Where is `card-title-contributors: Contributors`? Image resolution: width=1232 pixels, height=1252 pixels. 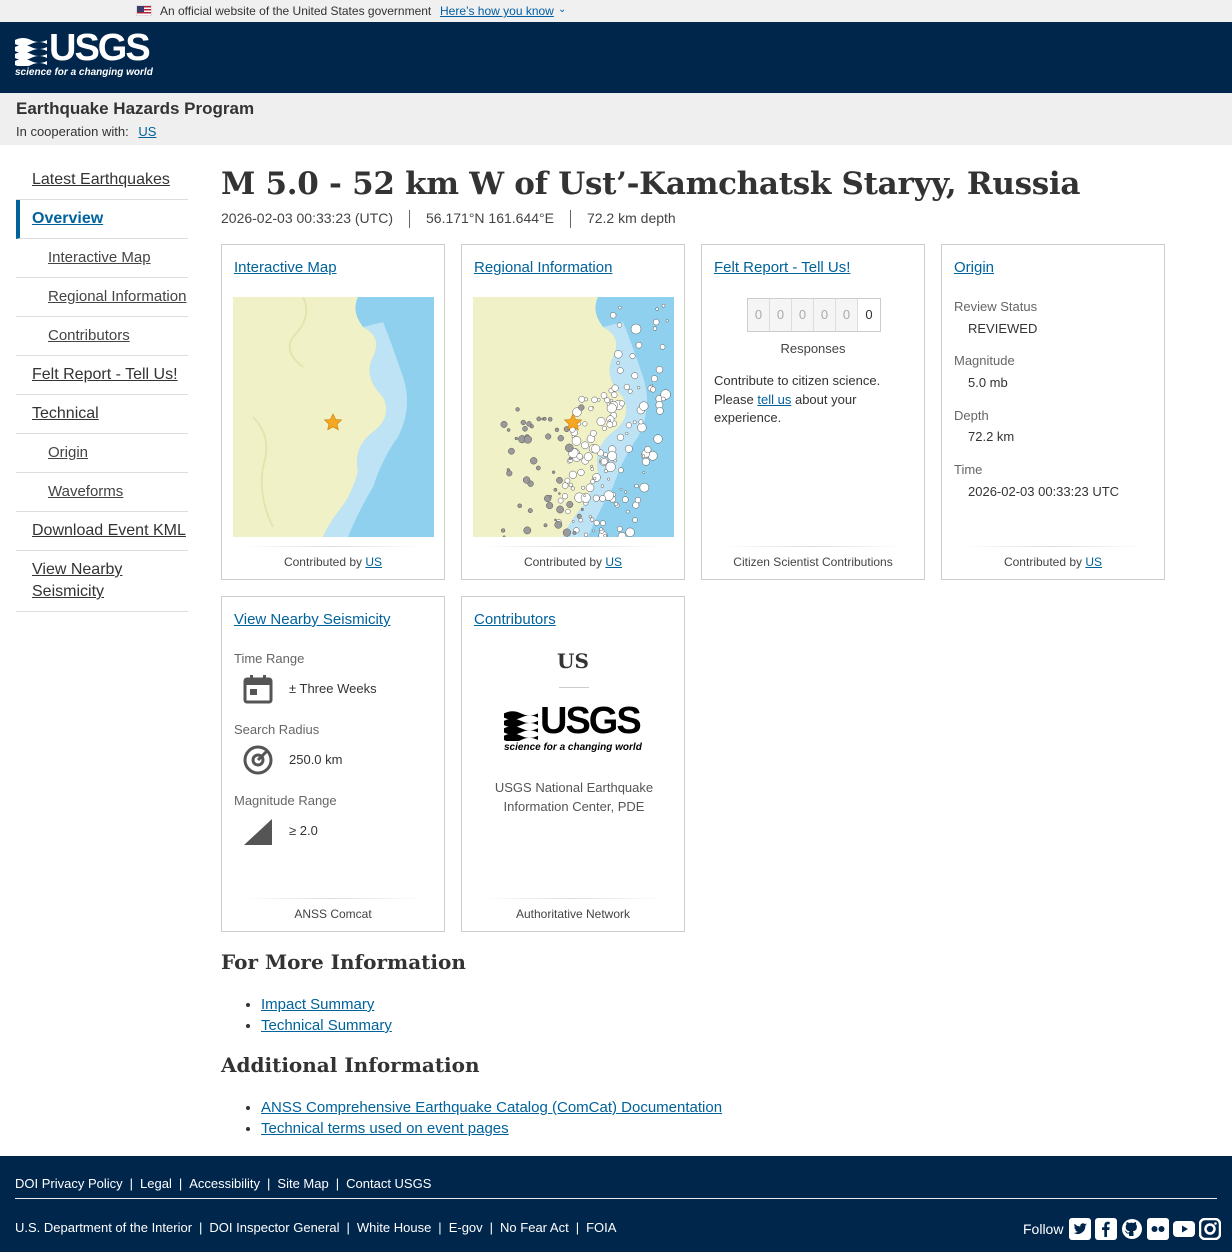 card-title-contributors: Contributors is located at coordinates (515, 619).